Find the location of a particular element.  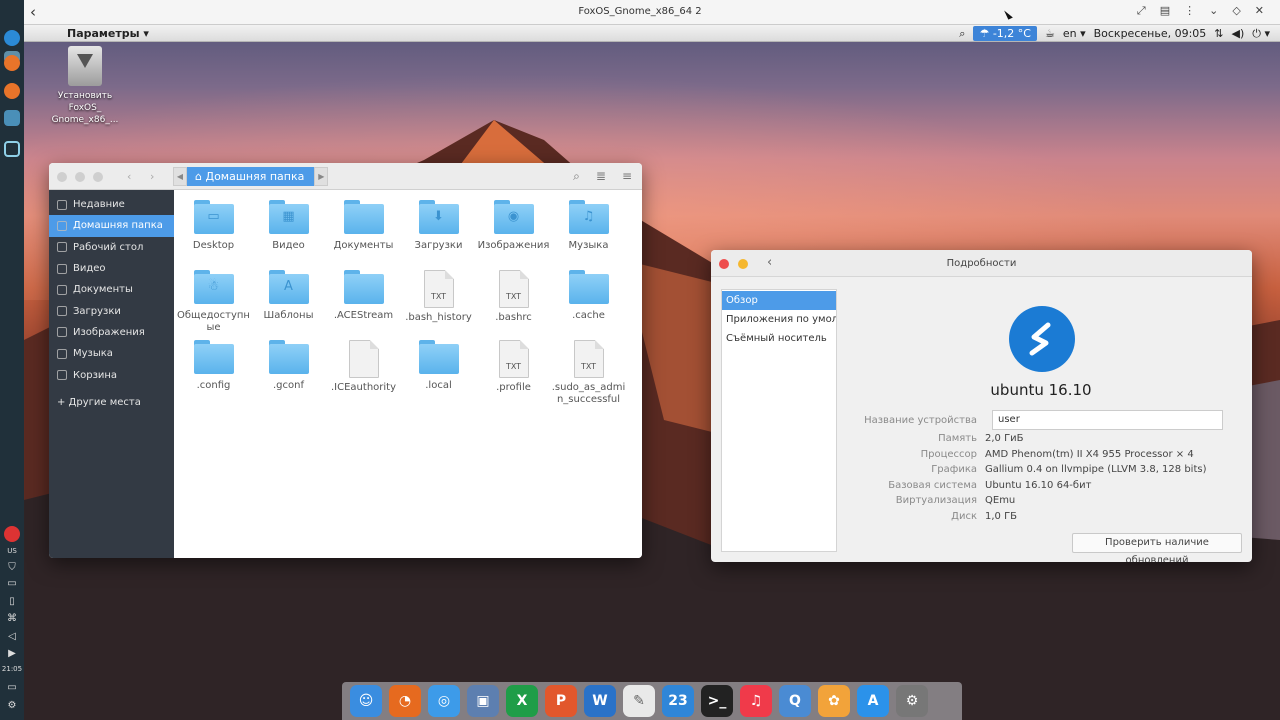

coffee-icon: ☕ is located at coordinates (1050, 33).